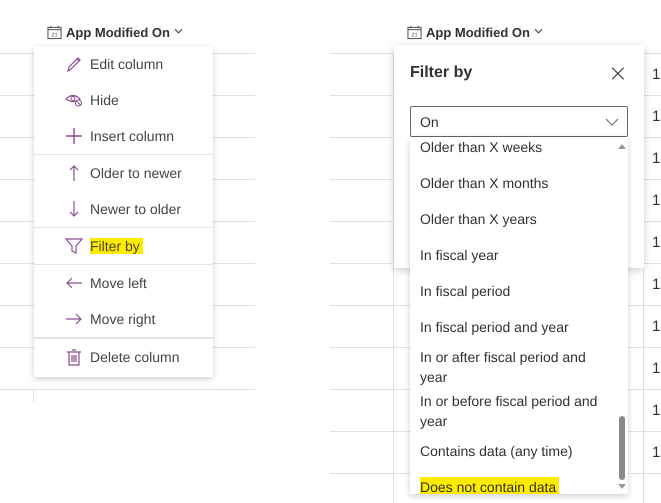  Describe the element at coordinates (622, 146) in the screenshot. I see `scroll-up-icon` at that location.